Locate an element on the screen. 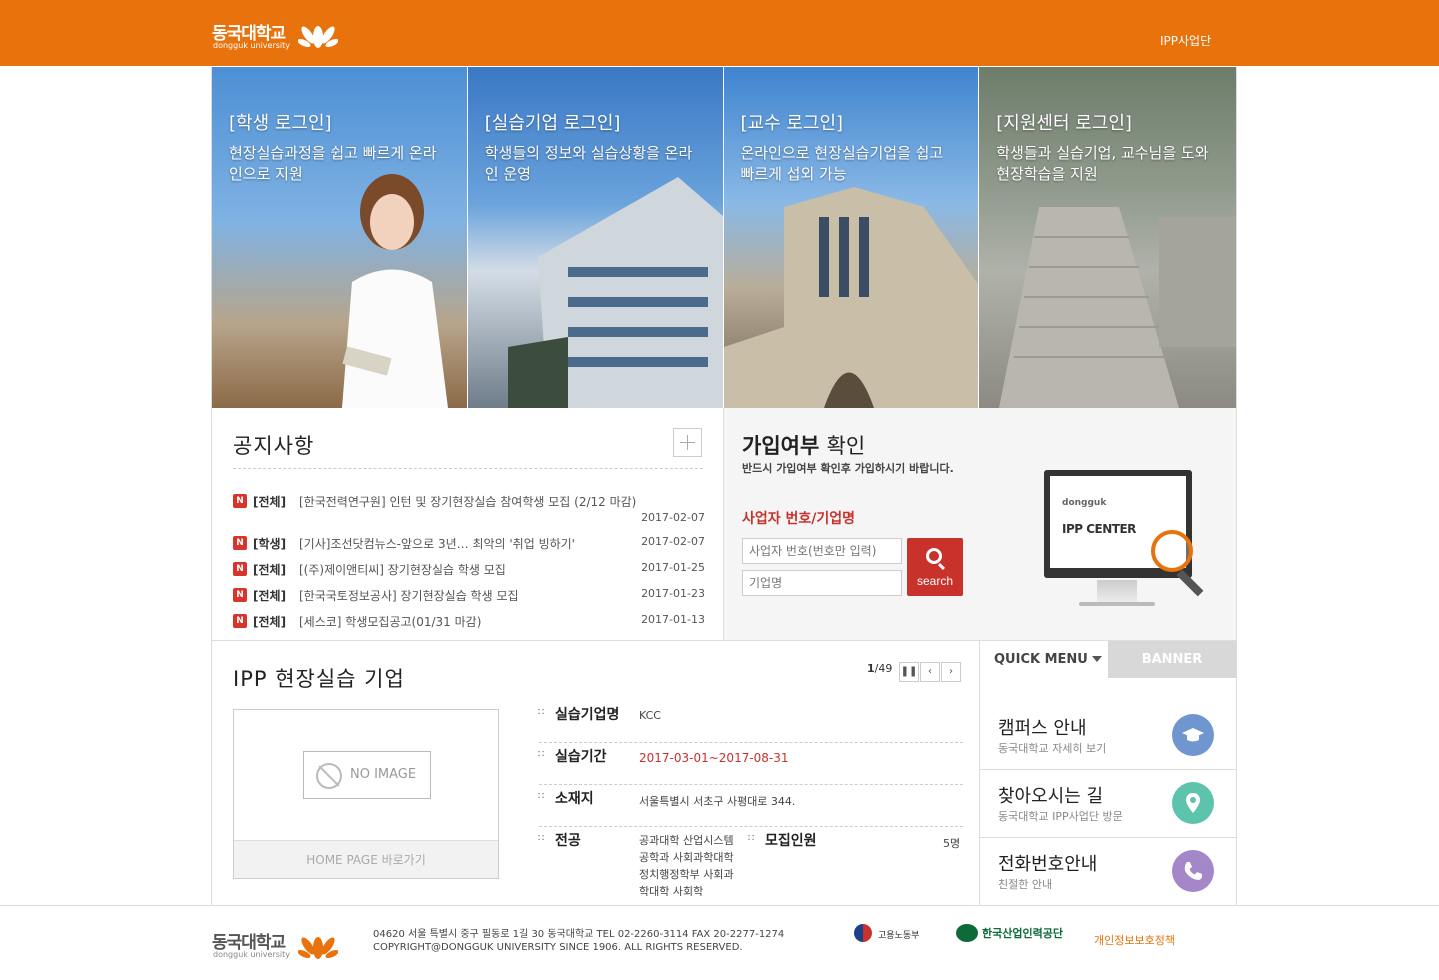 Image resolution: width=1439 pixels, height=980 pixels. title-bold: 가입여부 is located at coordinates (781, 446).